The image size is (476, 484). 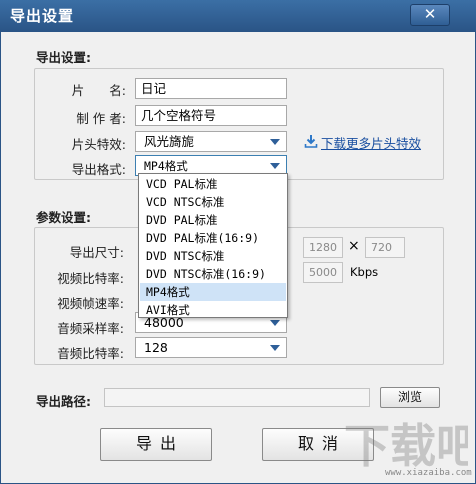 I want to click on format-option-dvd-pal: DVD PAL标准, so click(x=213, y=220).